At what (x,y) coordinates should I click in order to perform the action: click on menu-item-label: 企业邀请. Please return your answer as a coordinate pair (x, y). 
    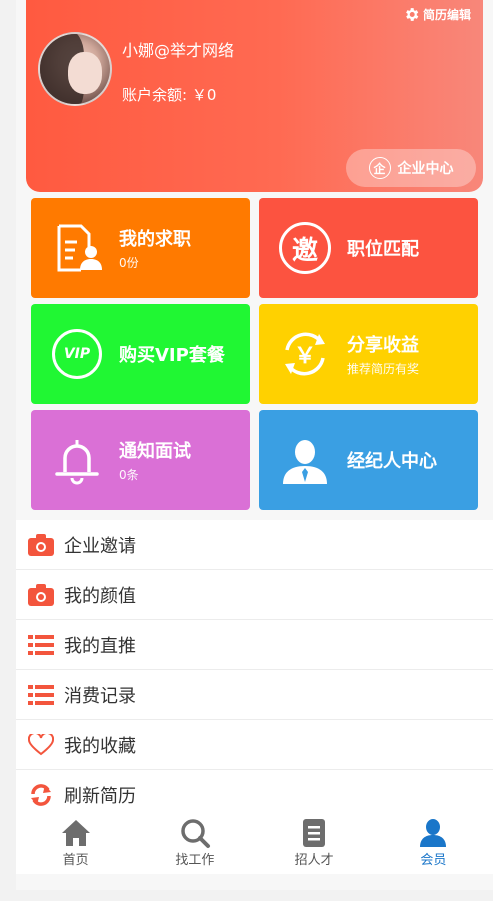
    Looking at the image, I should click on (100, 546).